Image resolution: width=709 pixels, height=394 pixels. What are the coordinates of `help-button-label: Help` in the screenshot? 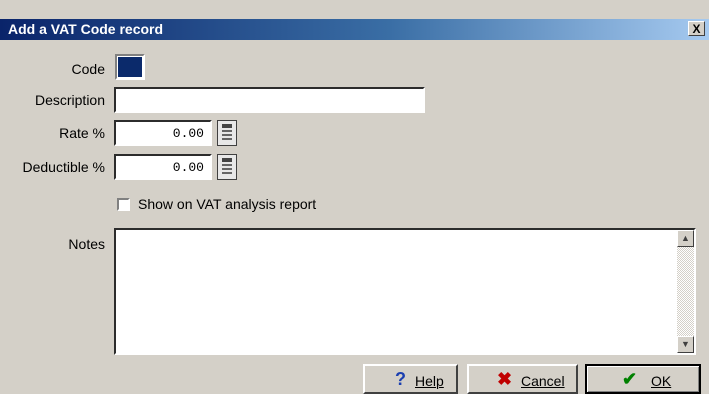 It's located at (429, 381).